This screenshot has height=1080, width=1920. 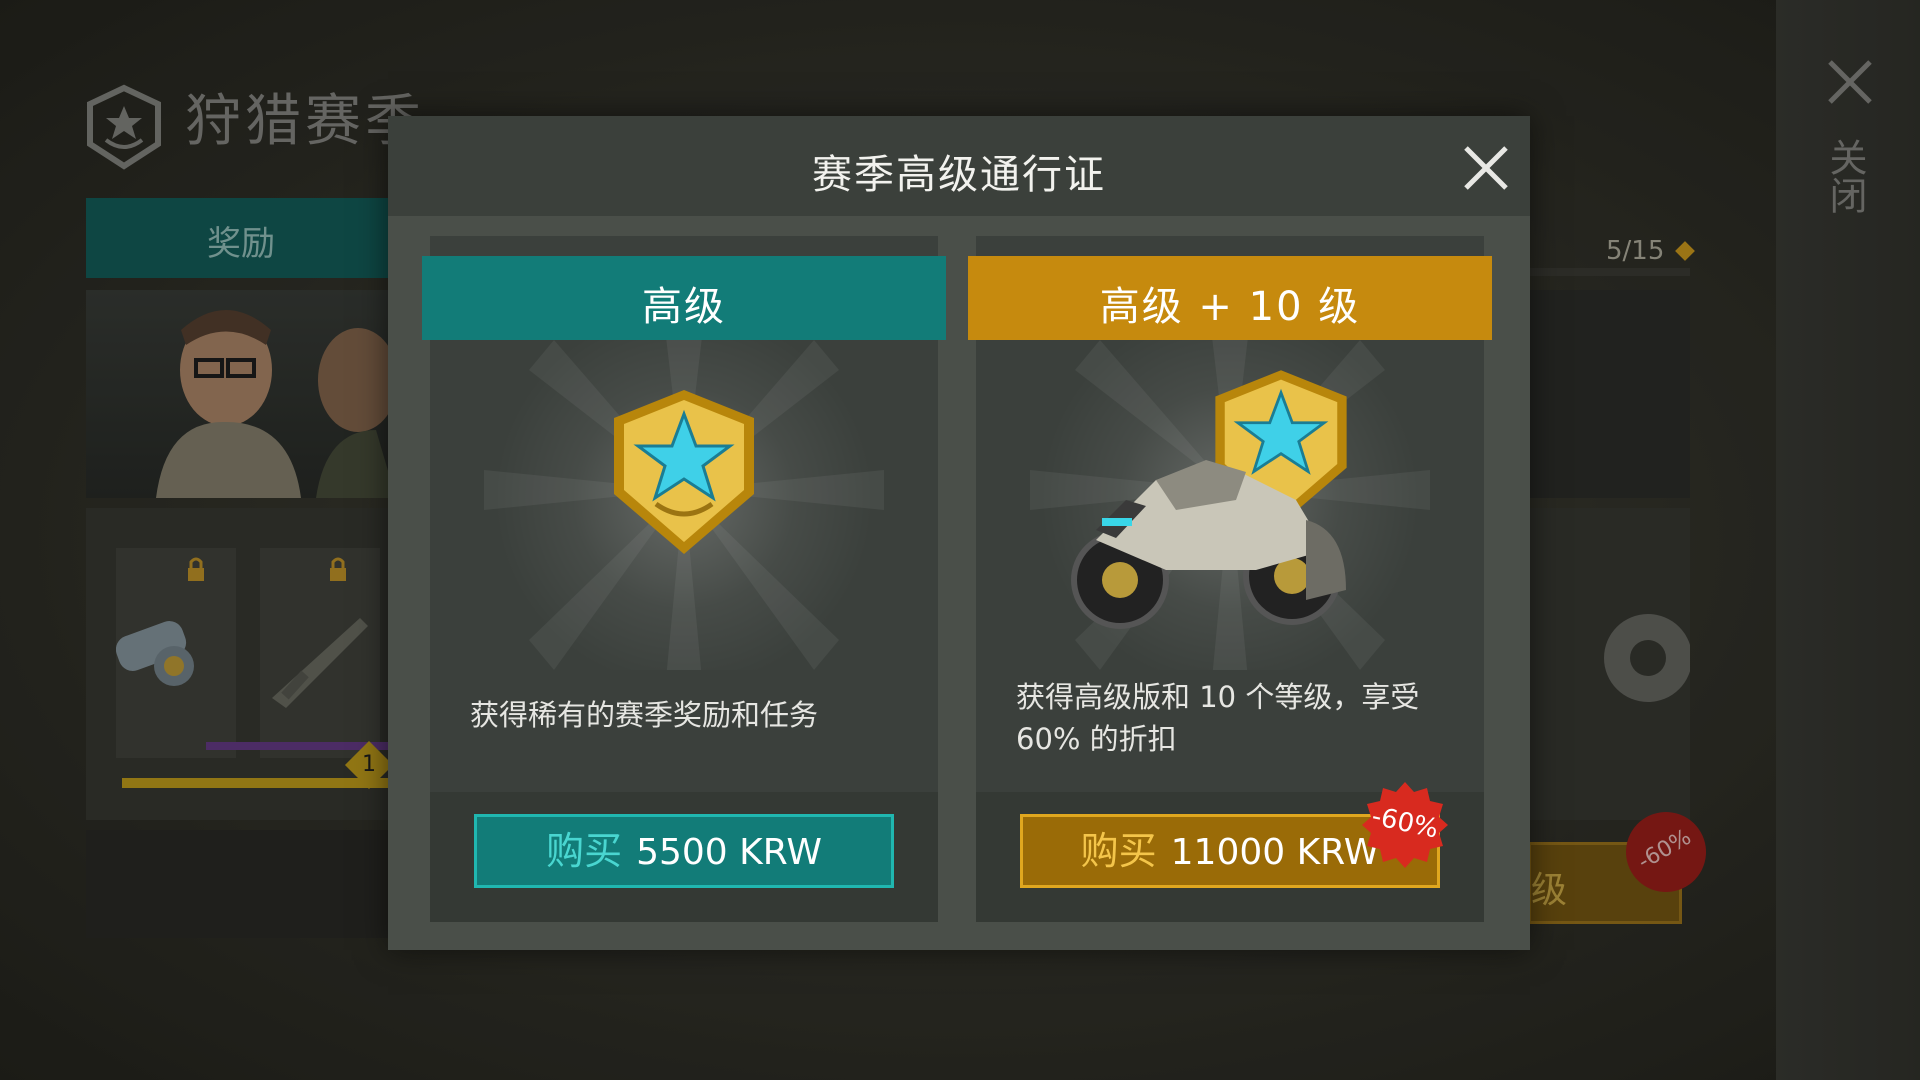 I want to click on modal-header: 赛季高级通行证, so click(x=959, y=166).